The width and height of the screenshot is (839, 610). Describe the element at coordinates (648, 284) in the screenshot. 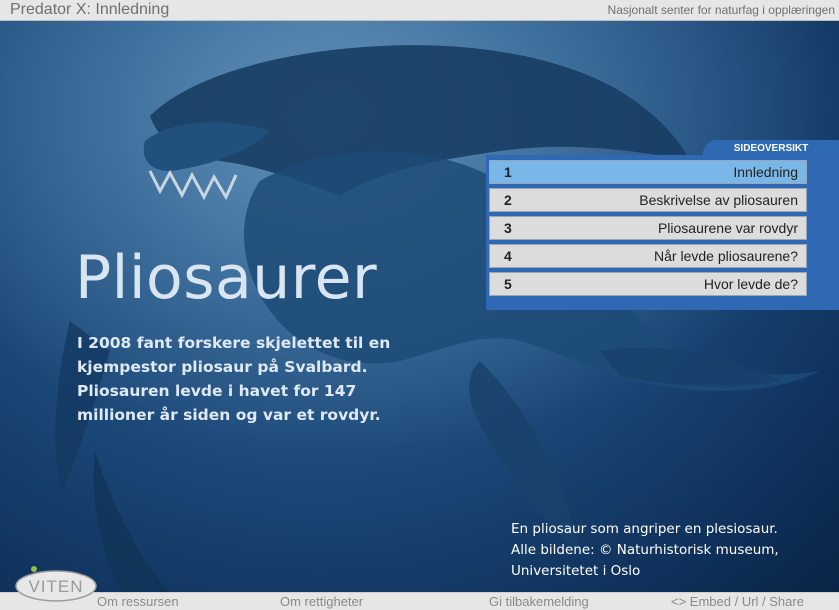

I see `toc-item-hvor-levde: 5 Hvor levde de?` at that location.